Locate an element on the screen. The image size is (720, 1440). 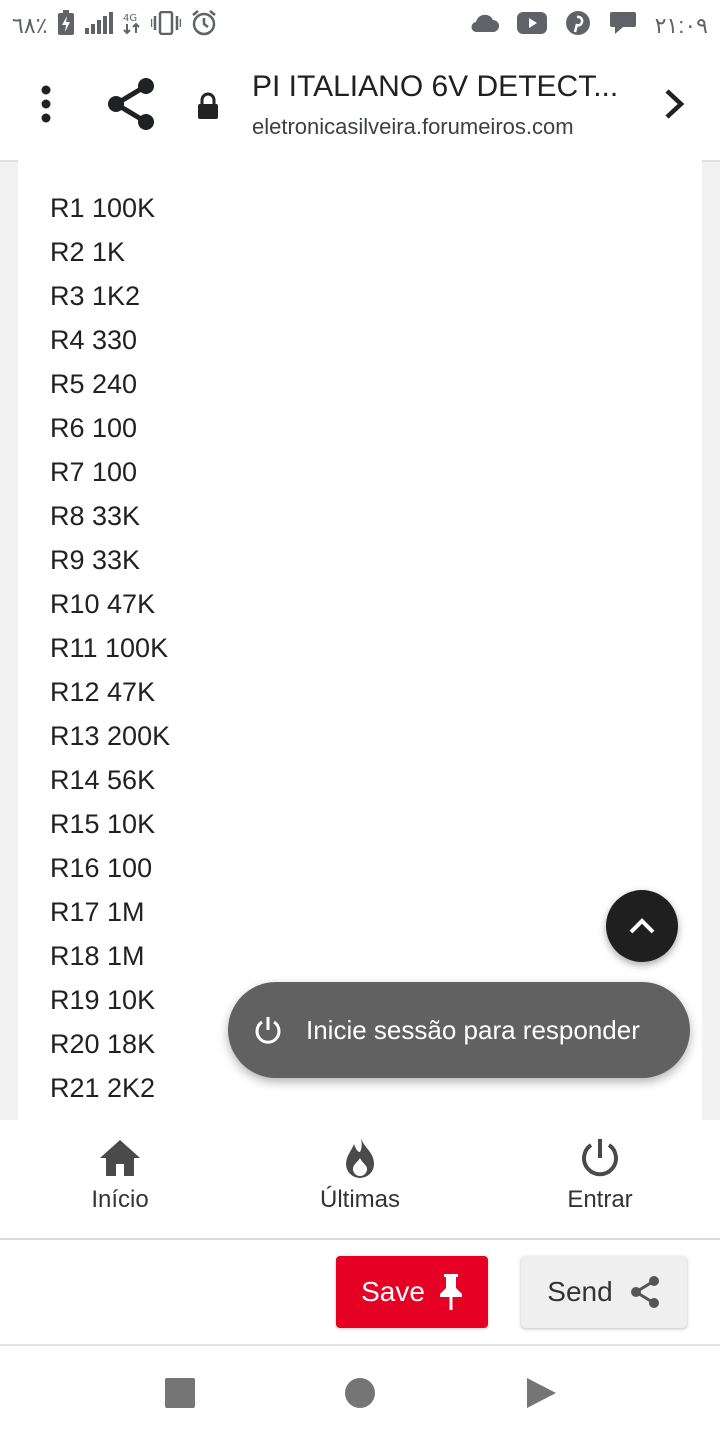
clock-time: ٢١:٠٩ is located at coordinates (681, 25).